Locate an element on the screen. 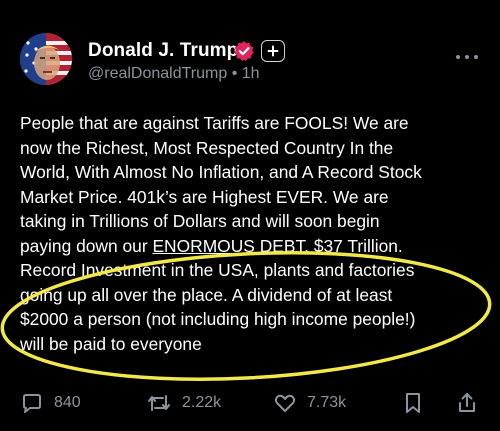  post-line: will be paid to everyone is located at coordinates (111, 343).